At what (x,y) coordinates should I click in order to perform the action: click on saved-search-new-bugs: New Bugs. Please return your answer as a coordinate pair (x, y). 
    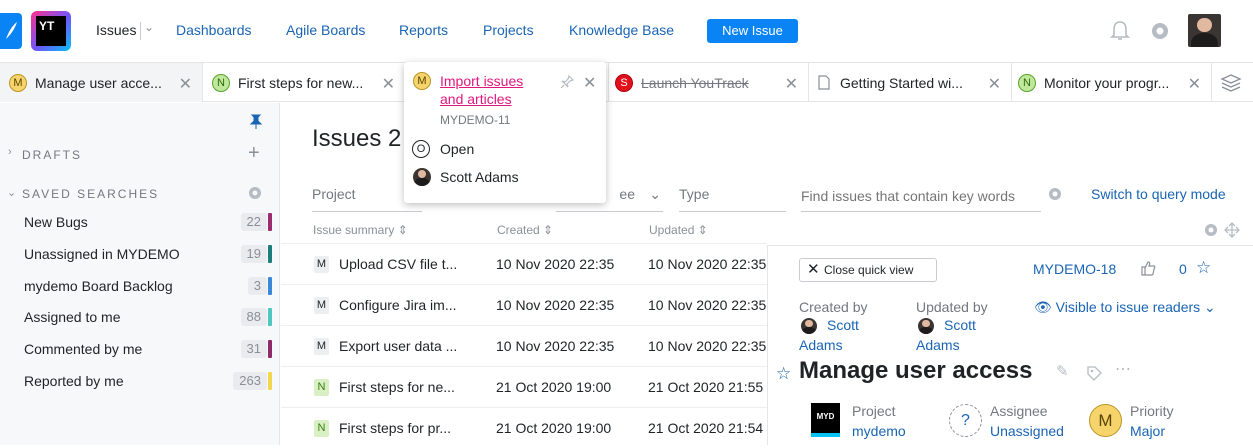
    Looking at the image, I should click on (56, 222).